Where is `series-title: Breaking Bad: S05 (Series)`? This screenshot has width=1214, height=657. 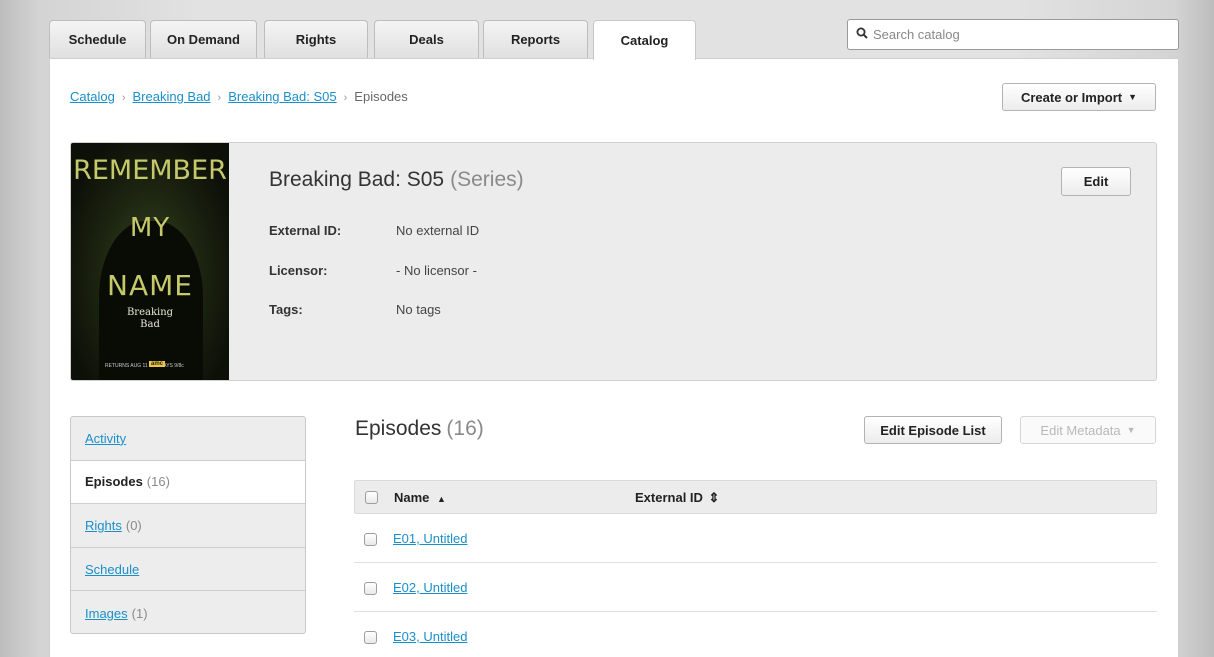
series-title: Breaking Bad: S05 (Series) is located at coordinates (396, 180).